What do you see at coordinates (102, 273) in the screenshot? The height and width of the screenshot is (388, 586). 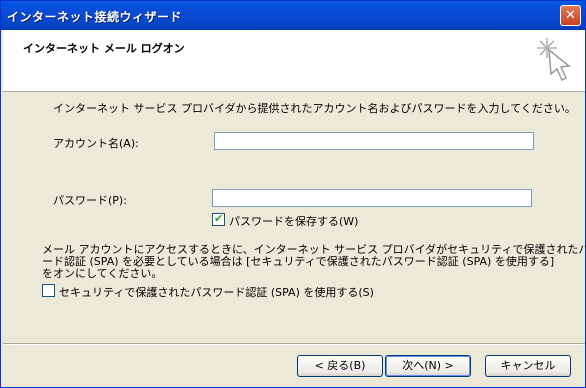 I see `spa-note-line3: をオンにしてください。` at bounding box center [102, 273].